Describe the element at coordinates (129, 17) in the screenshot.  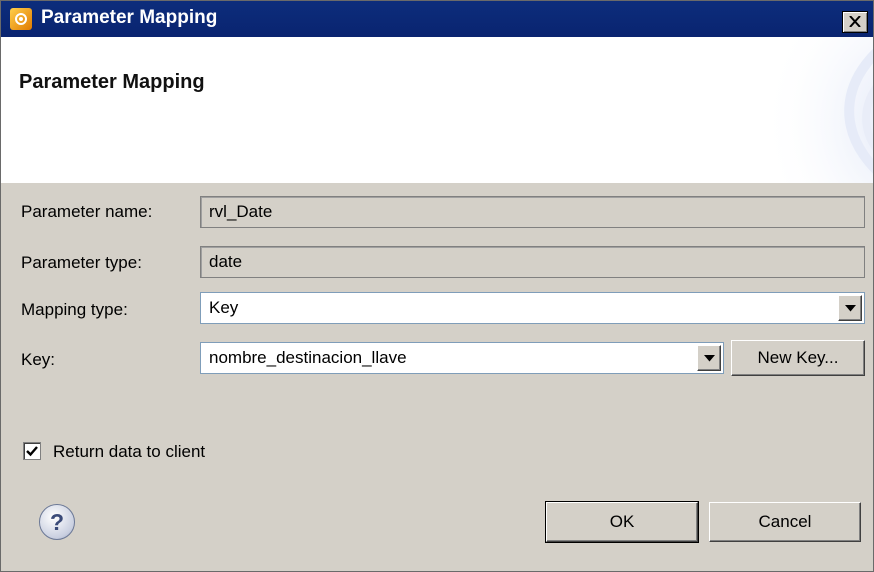
I see `window-title: Parameter Mapping` at that location.